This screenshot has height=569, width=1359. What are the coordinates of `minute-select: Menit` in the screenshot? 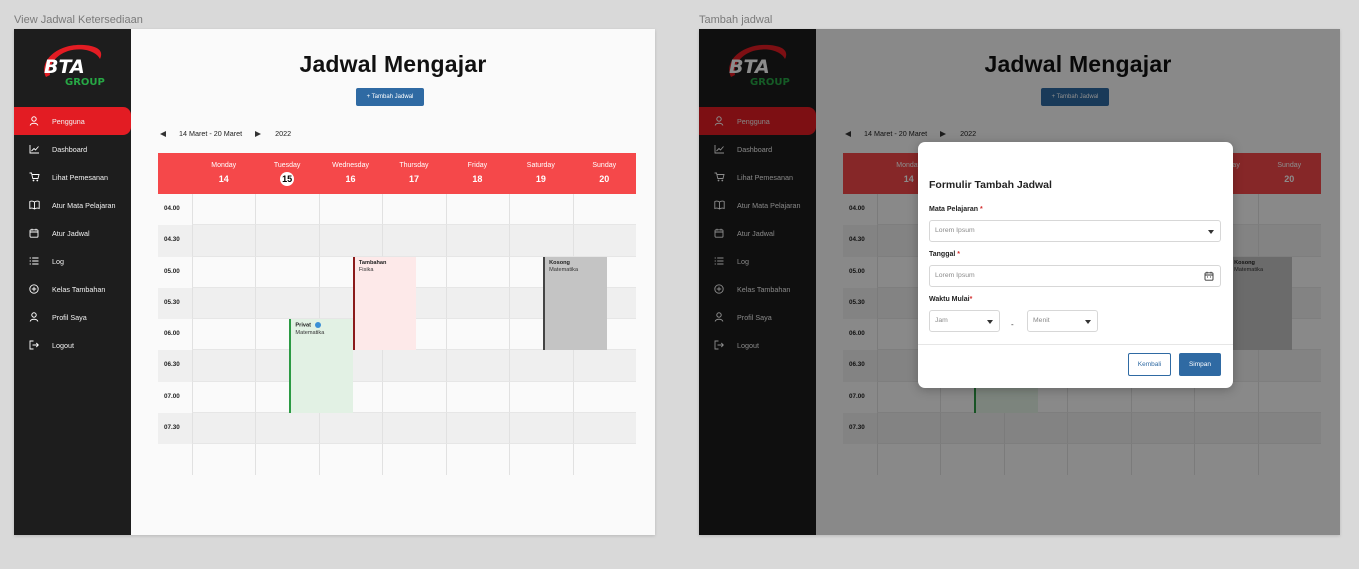 It's located at (1062, 321).